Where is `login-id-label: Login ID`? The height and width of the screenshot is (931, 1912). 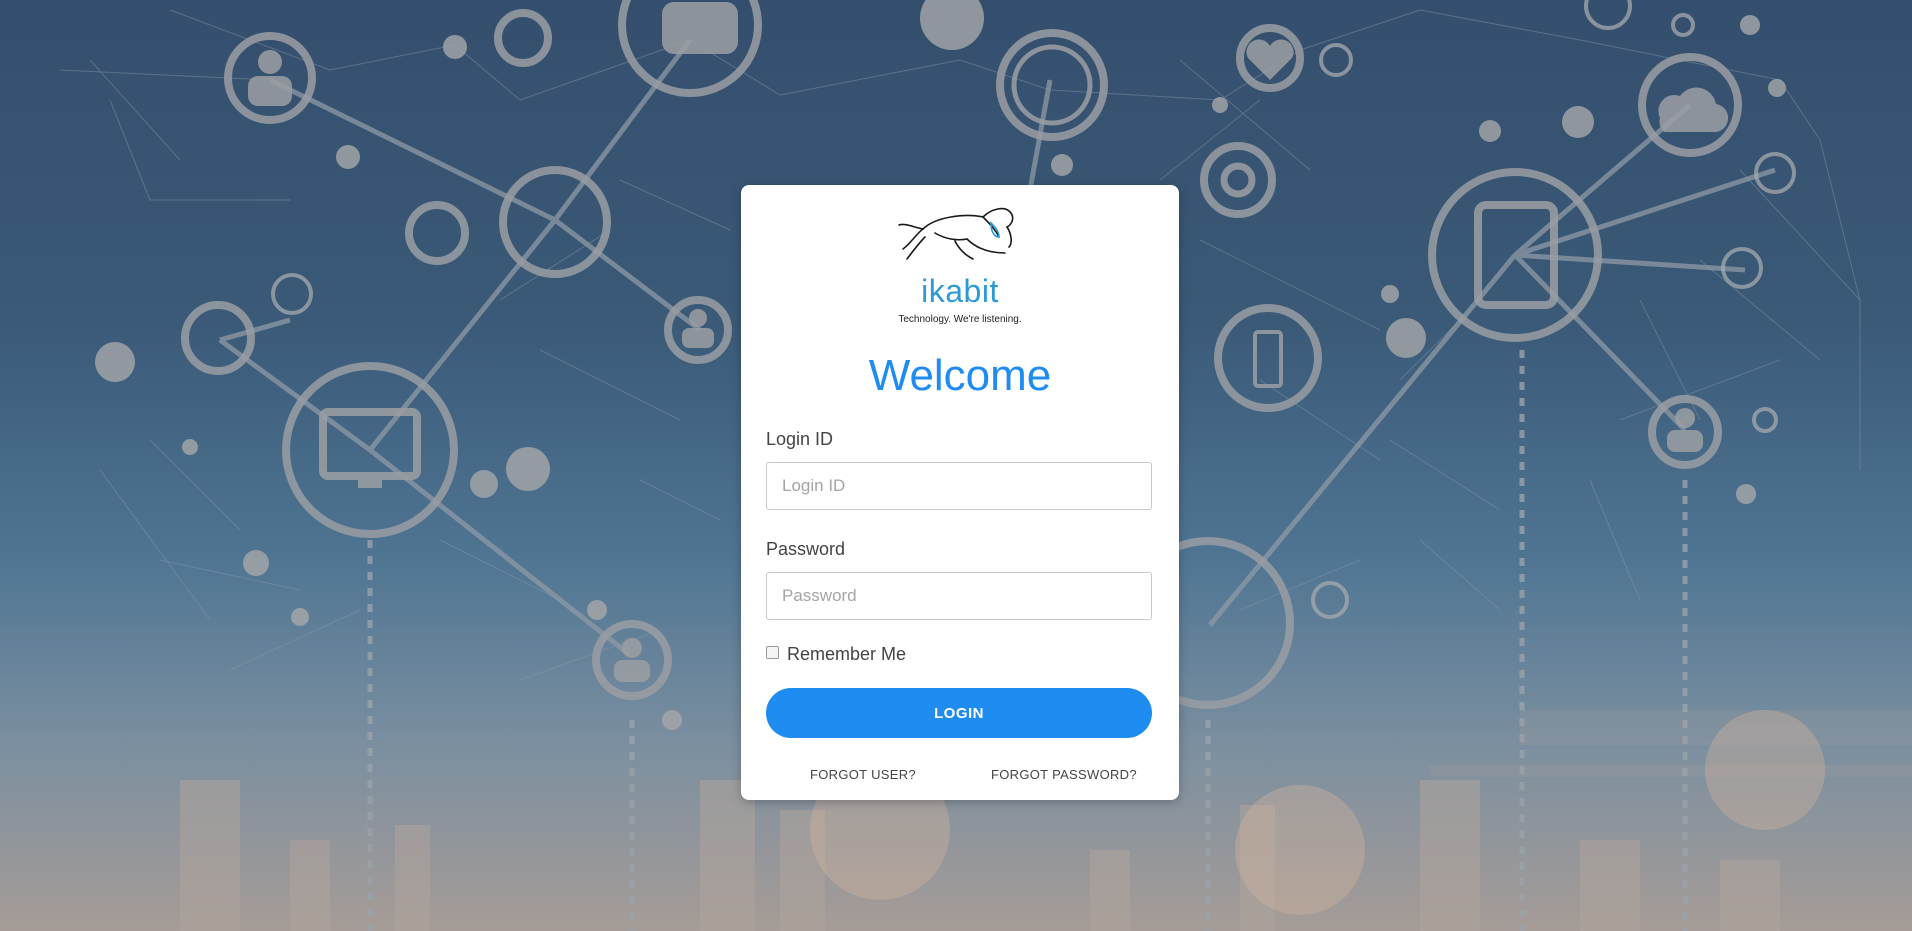
login-id-label: Login ID is located at coordinates (800, 439).